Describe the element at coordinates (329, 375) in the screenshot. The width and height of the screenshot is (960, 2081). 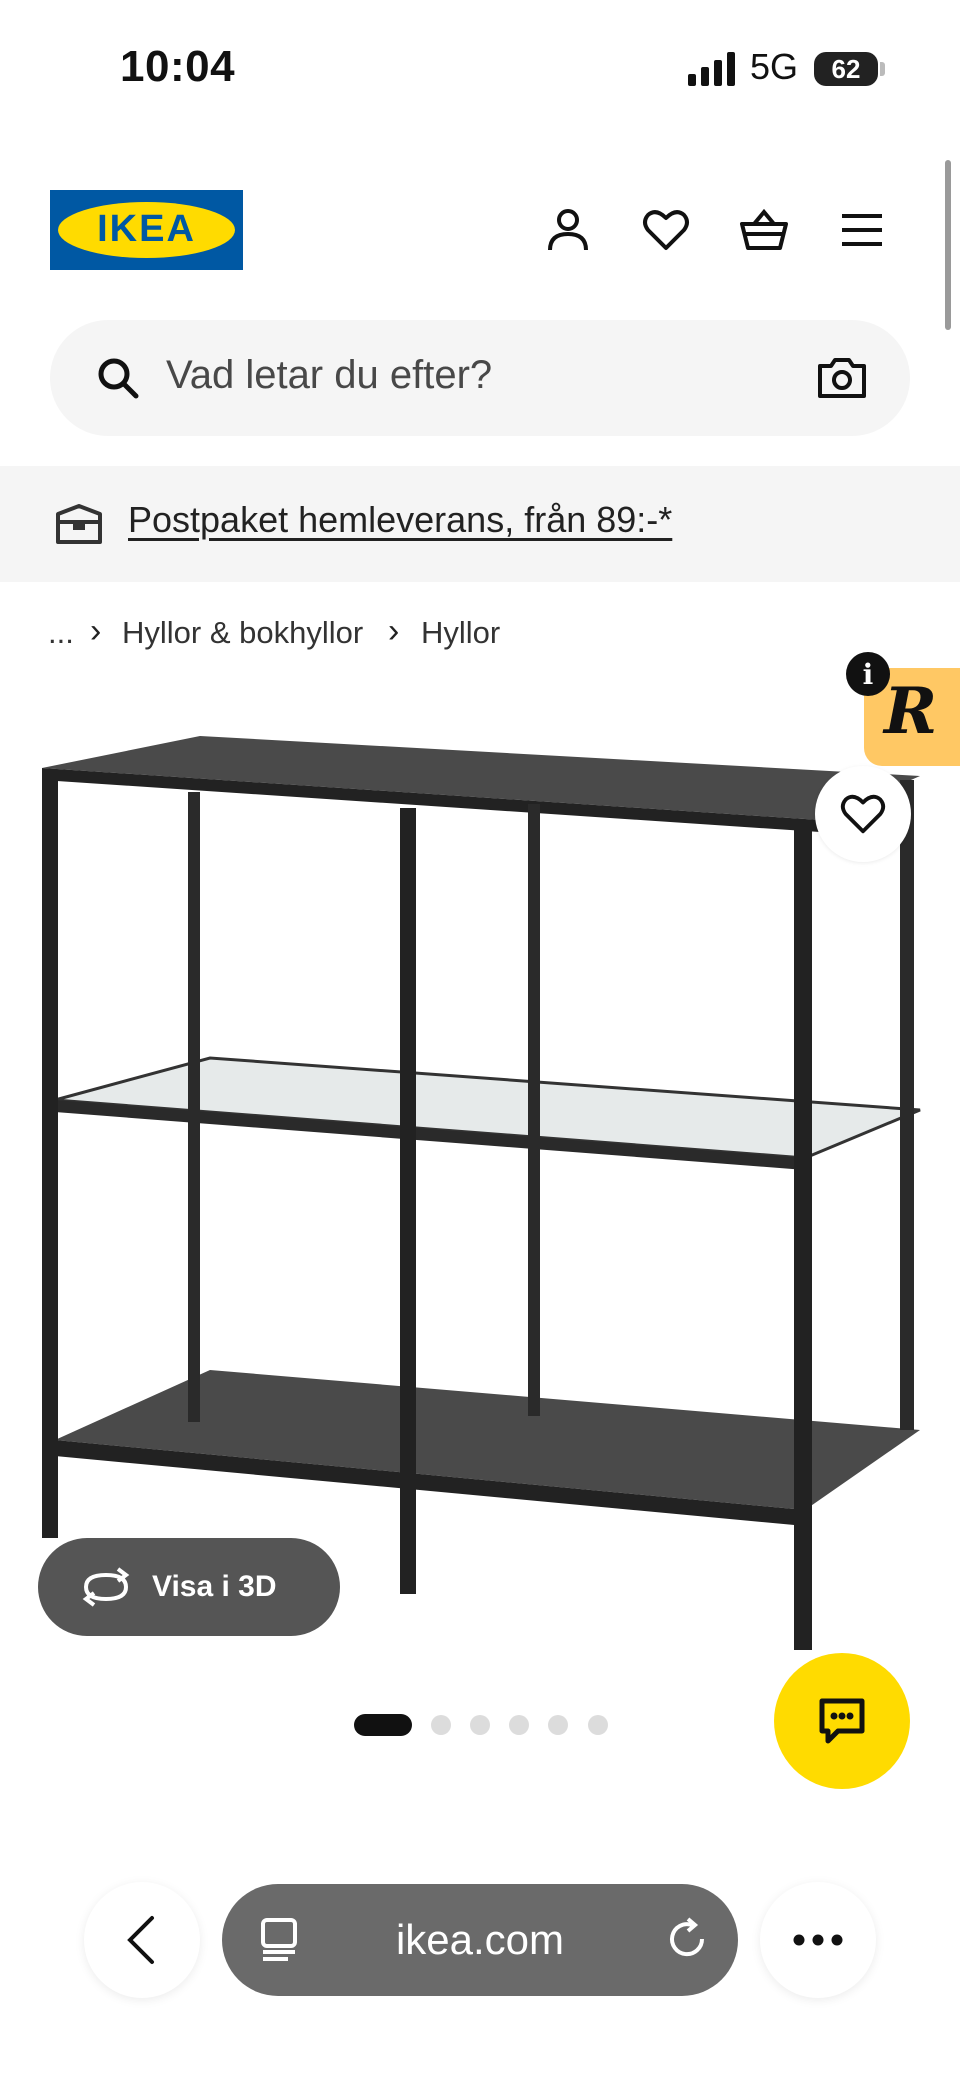
I see `search-input: Vad letar du efter?` at that location.